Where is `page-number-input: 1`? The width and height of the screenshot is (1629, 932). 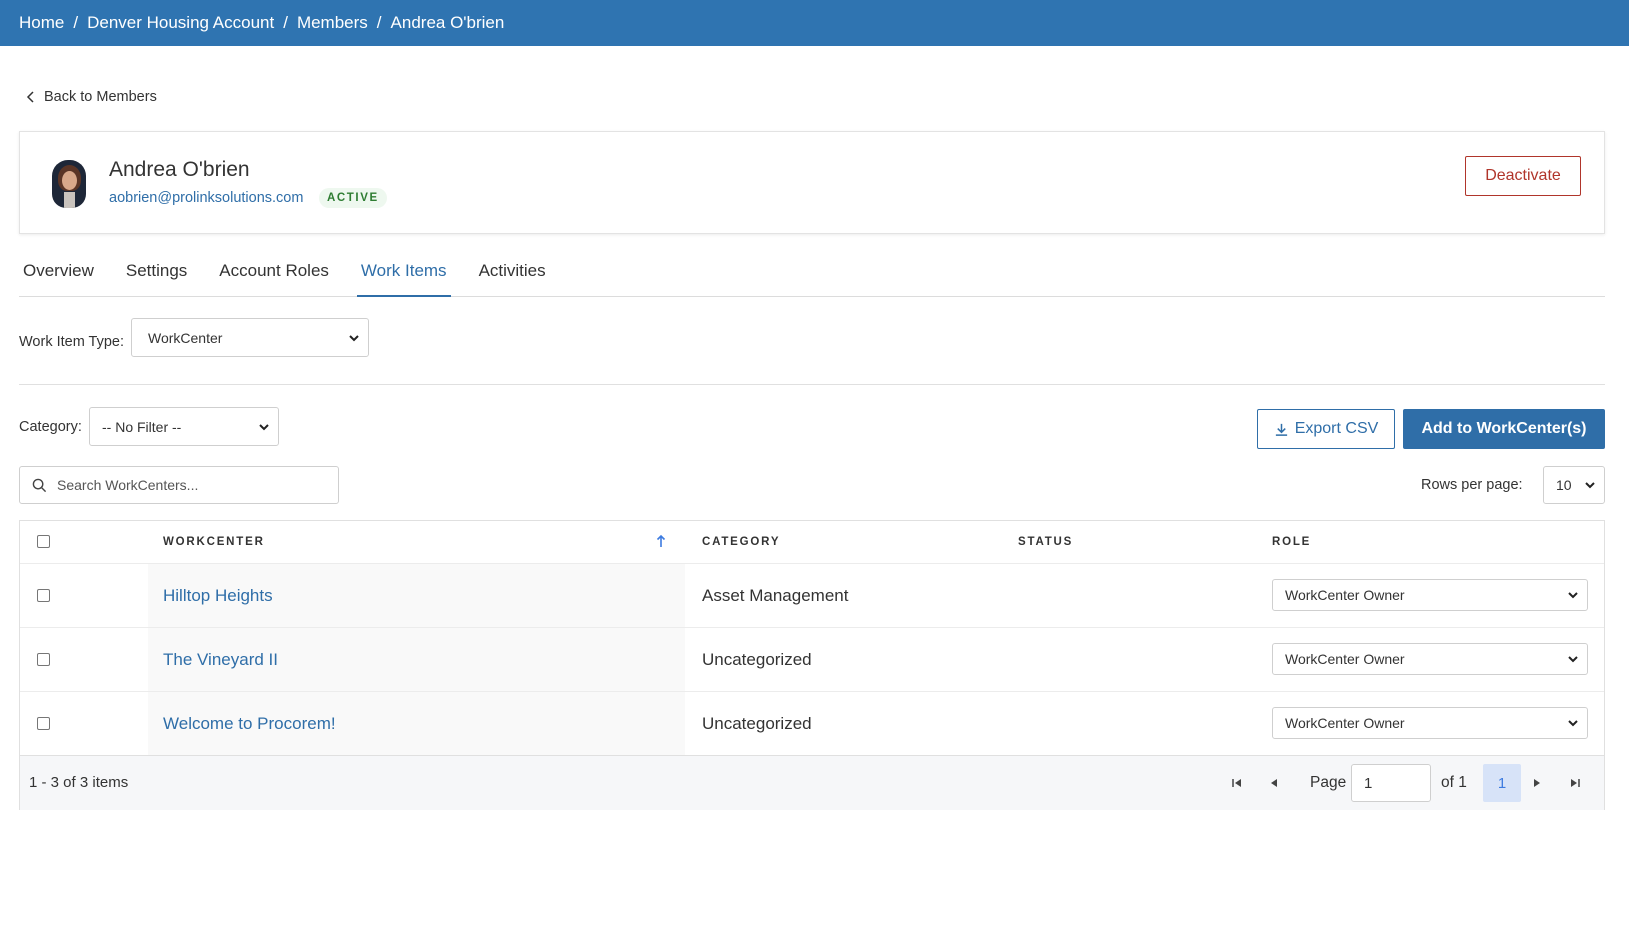 page-number-input: 1 is located at coordinates (1391, 783).